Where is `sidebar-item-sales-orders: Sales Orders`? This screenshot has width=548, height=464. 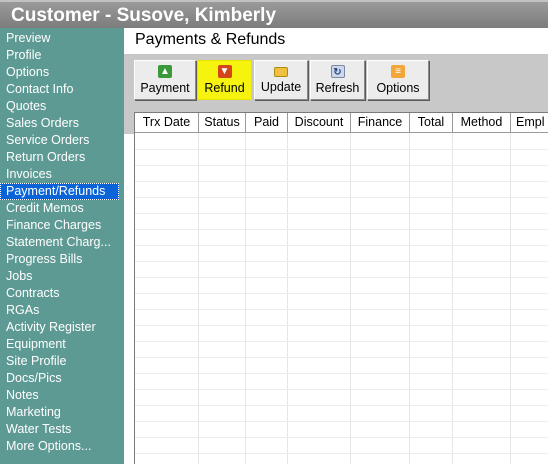
sidebar-item-sales-orders: Sales Orders is located at coordinates (62, 123).